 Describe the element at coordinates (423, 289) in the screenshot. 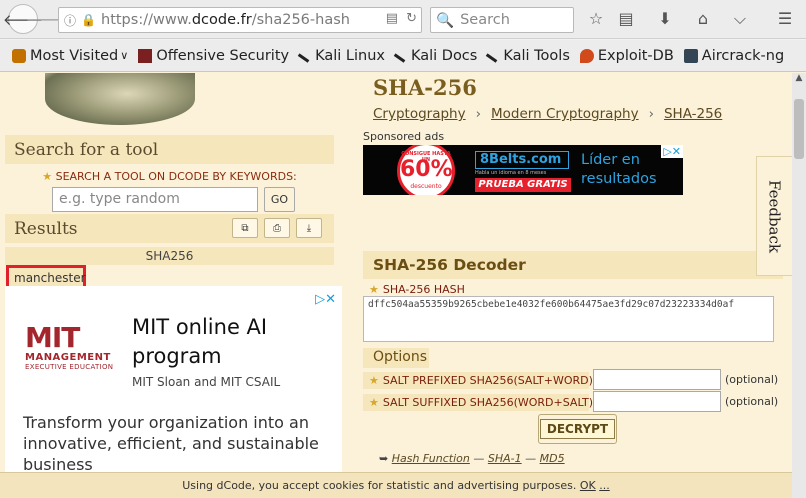

I see `hash-label-text: SHA-256 HASH` at that location.